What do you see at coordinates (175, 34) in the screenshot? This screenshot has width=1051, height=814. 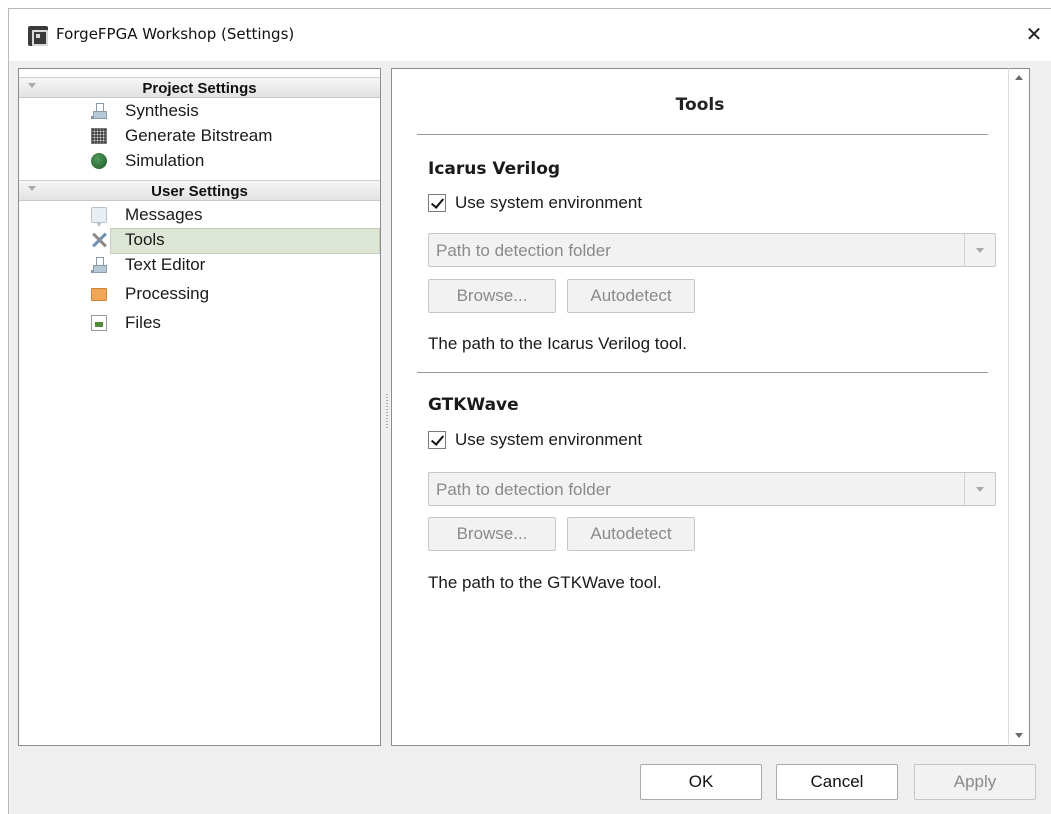 I see `window-title: ForgeFPGA Workshop (Settings)` at bounding box center [175, 34].